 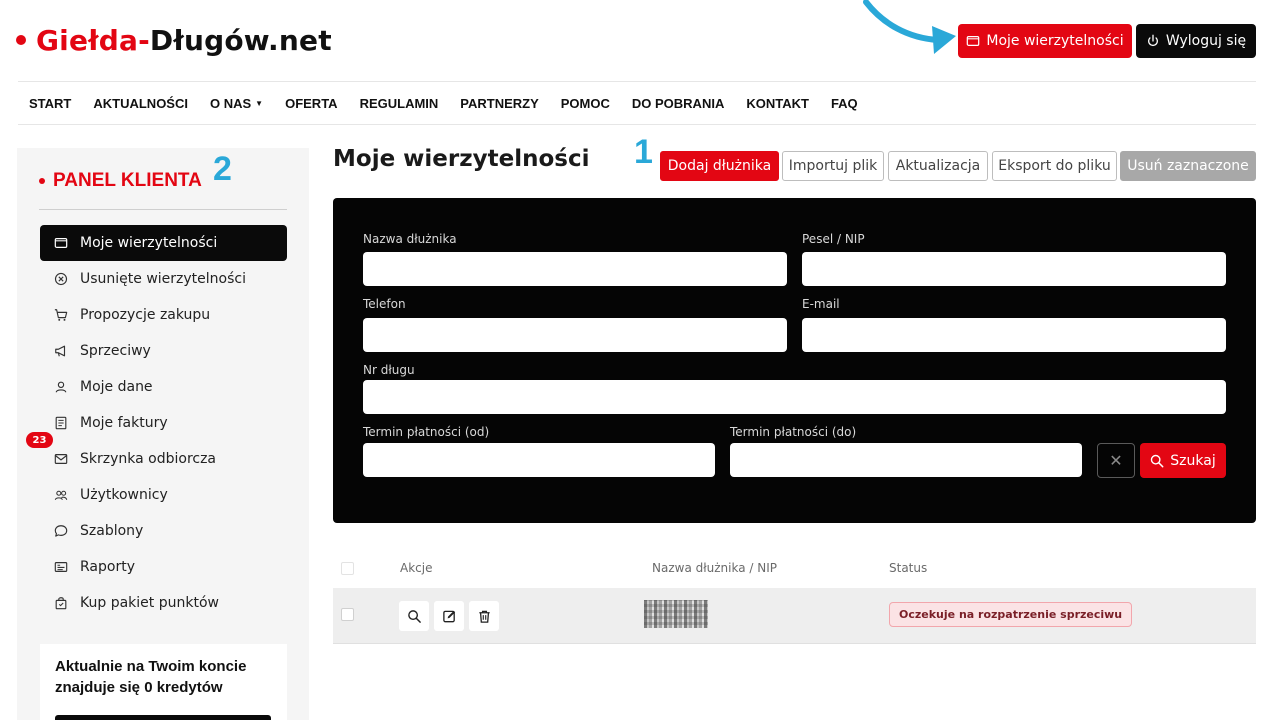 I want to click on delete-button, so click(x=484, y=616).